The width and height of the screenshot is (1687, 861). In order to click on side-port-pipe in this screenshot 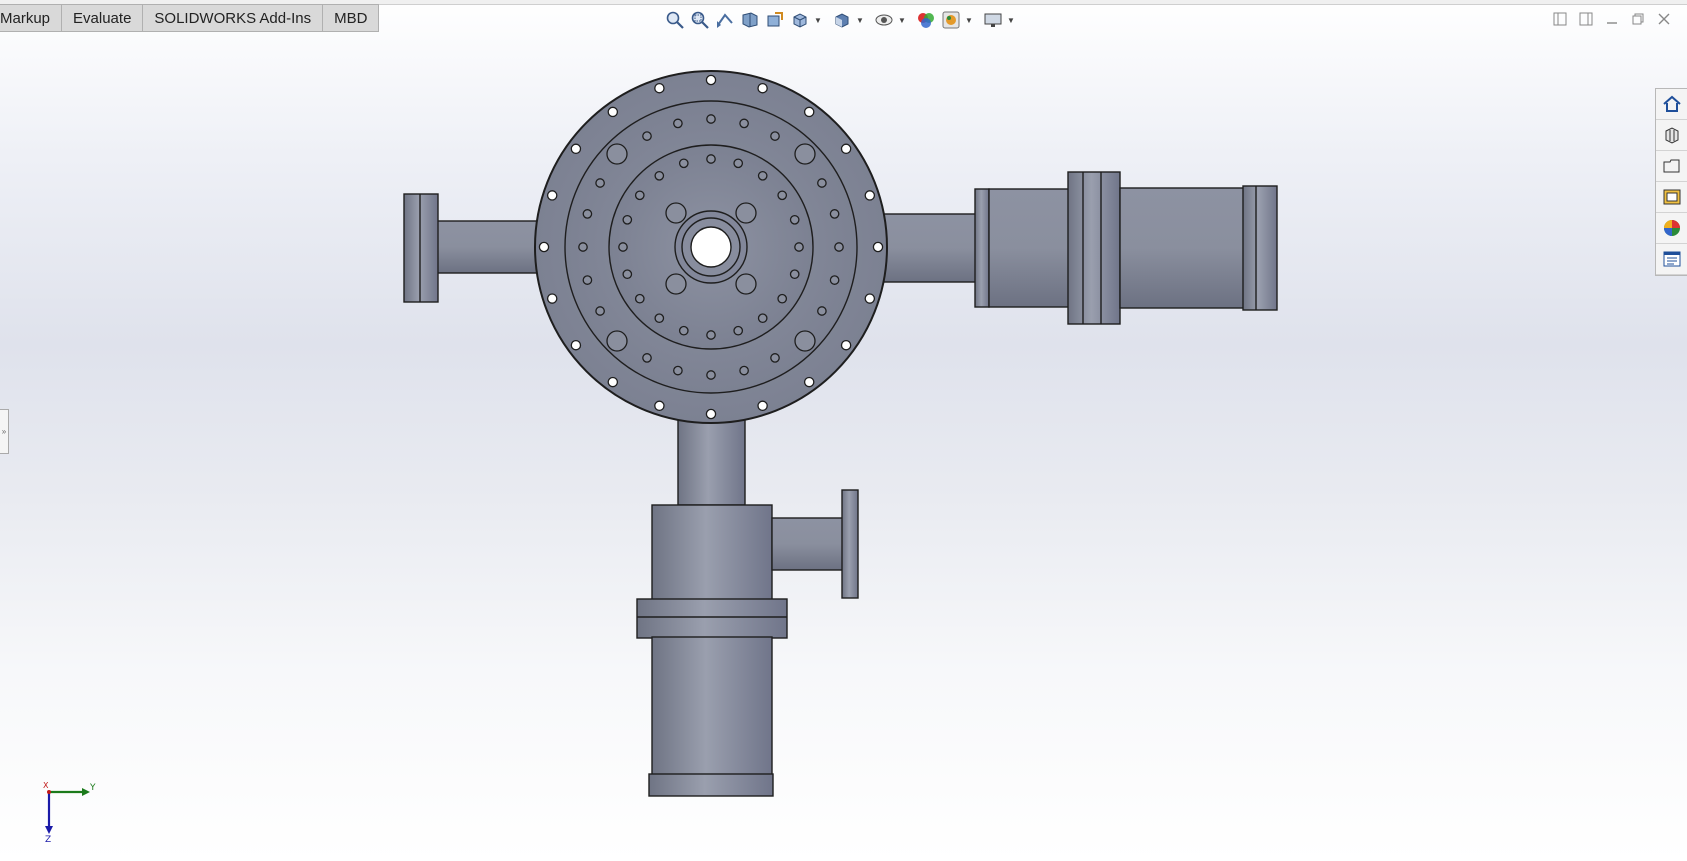, I will do `click(808, 544)`.